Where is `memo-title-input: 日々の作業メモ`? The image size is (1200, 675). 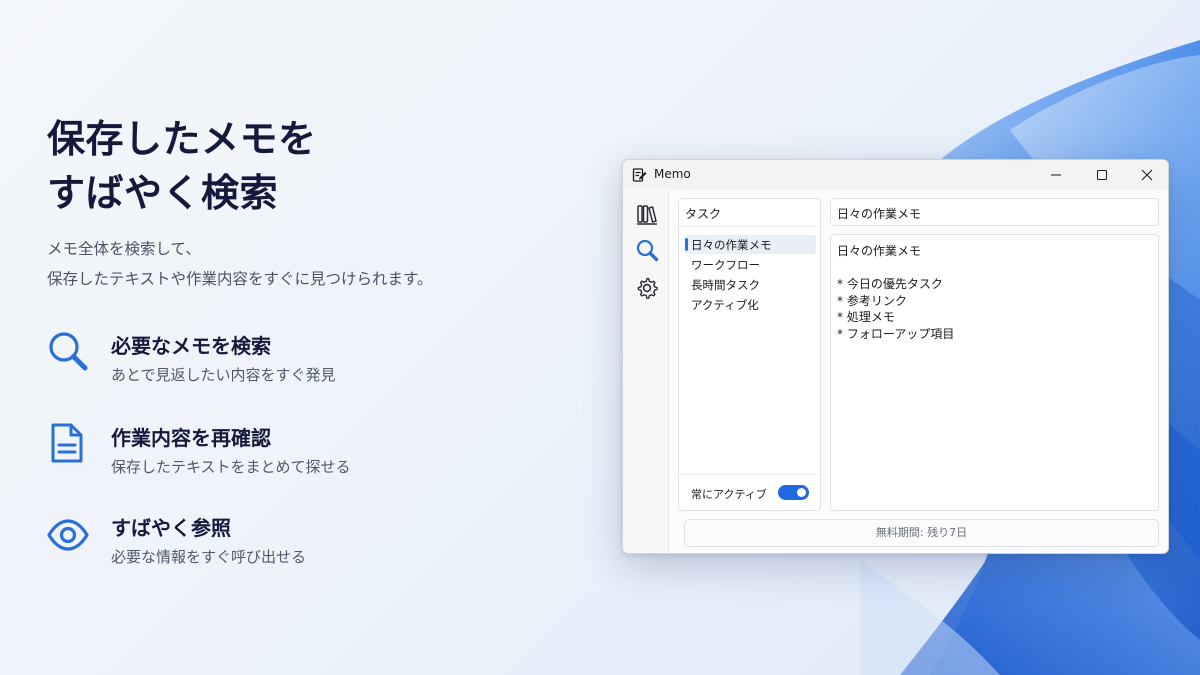
memo-title-input: 日々の作業メモ is located at coordinates (994, 212).